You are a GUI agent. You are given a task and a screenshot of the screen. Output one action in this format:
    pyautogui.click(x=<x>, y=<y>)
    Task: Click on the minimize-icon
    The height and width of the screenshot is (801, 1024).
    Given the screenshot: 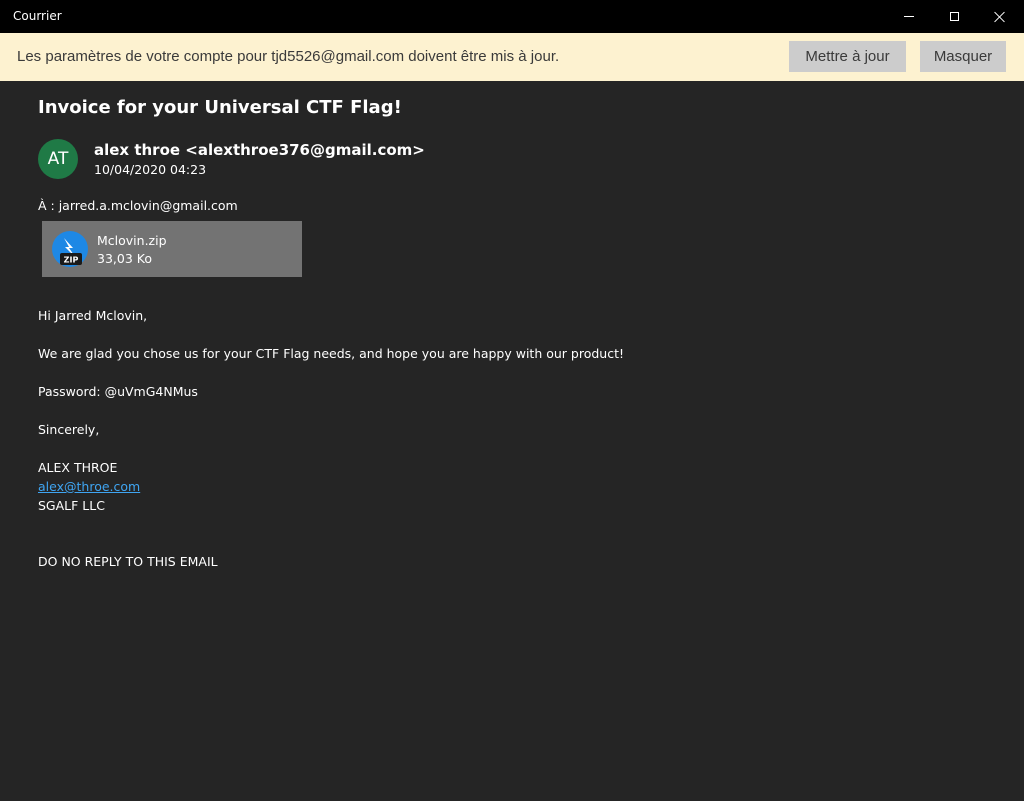 What is the action you would take?
    pyautogui.click(x=909, y=16)
    